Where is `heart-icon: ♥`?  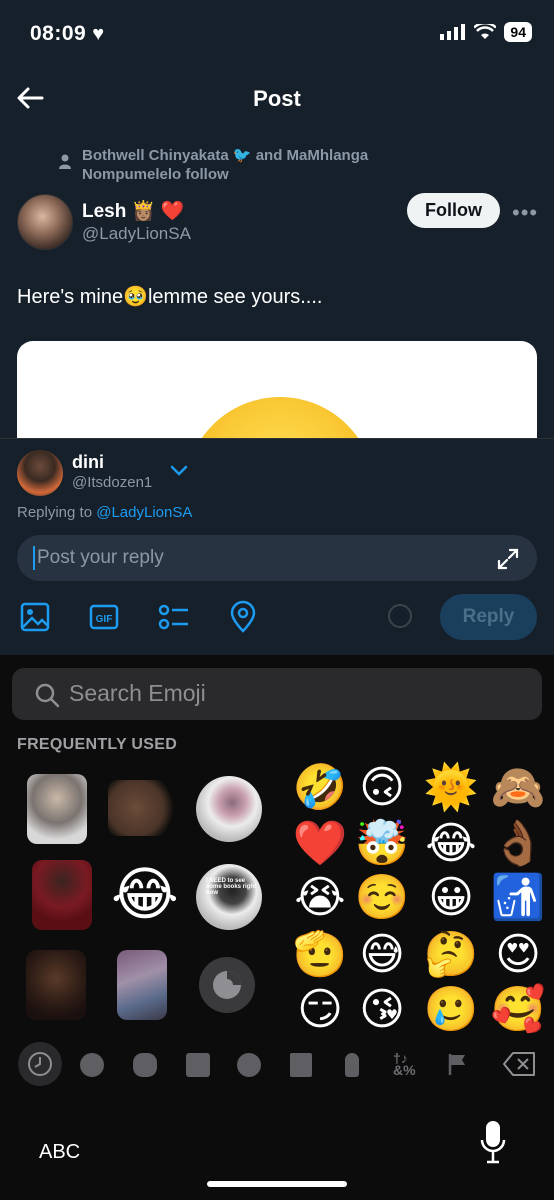
heart-icon: ♥ is located at coordinates (98, 34).